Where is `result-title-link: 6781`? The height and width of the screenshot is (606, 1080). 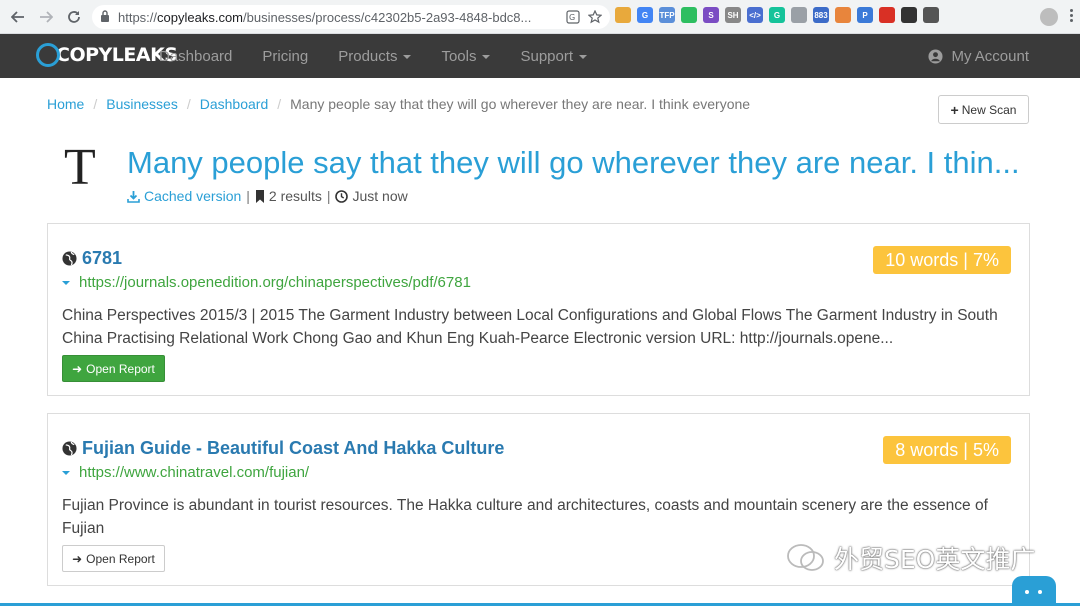
result-title-link: 6781 is located at coordinates (92, 258).